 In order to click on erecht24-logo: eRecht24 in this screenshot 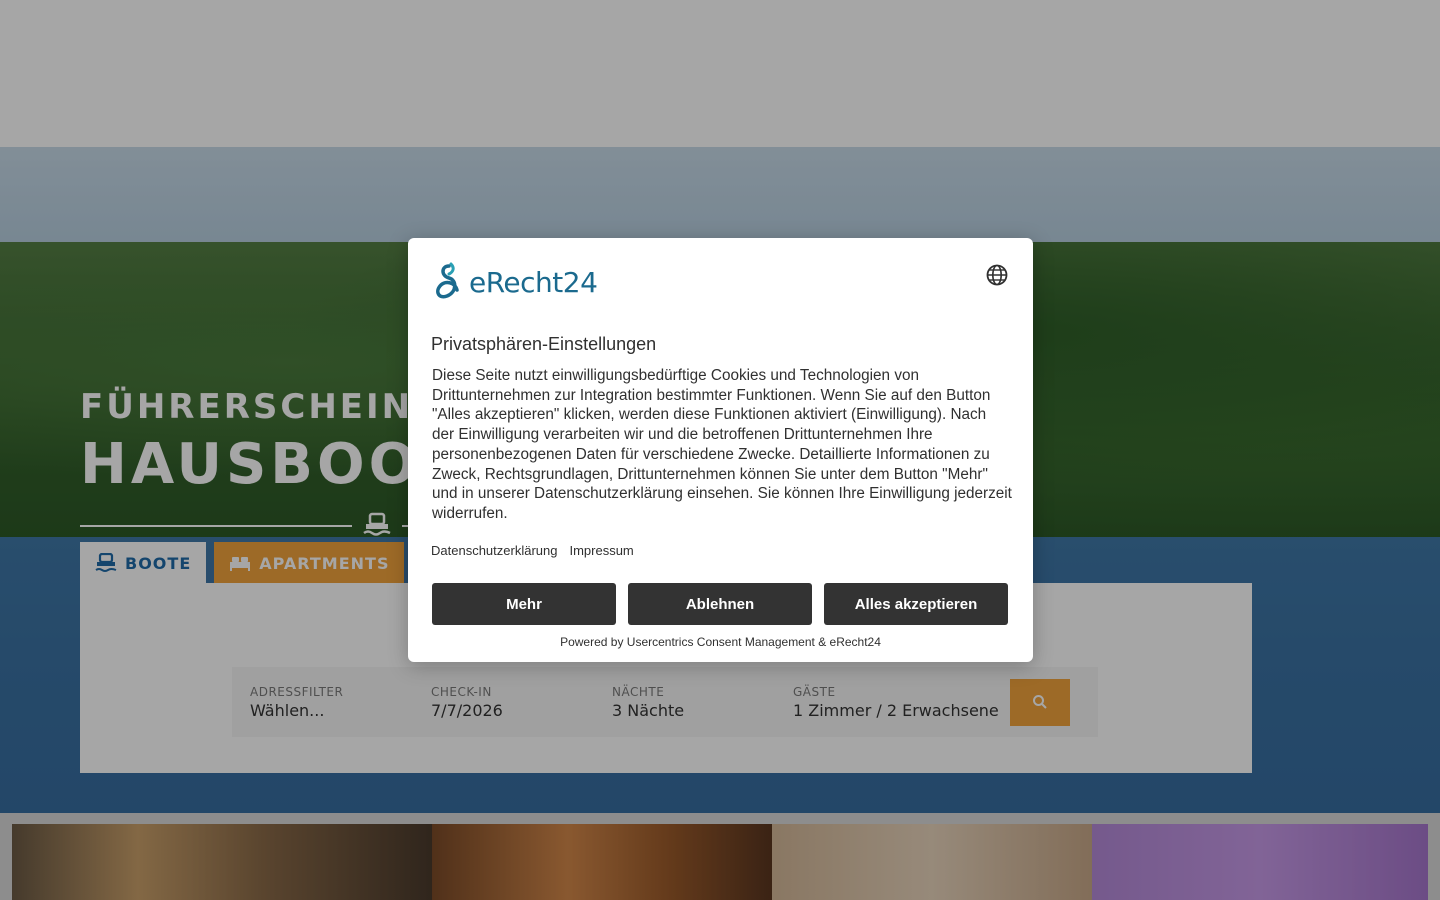, I will do `click(514, 282)`.